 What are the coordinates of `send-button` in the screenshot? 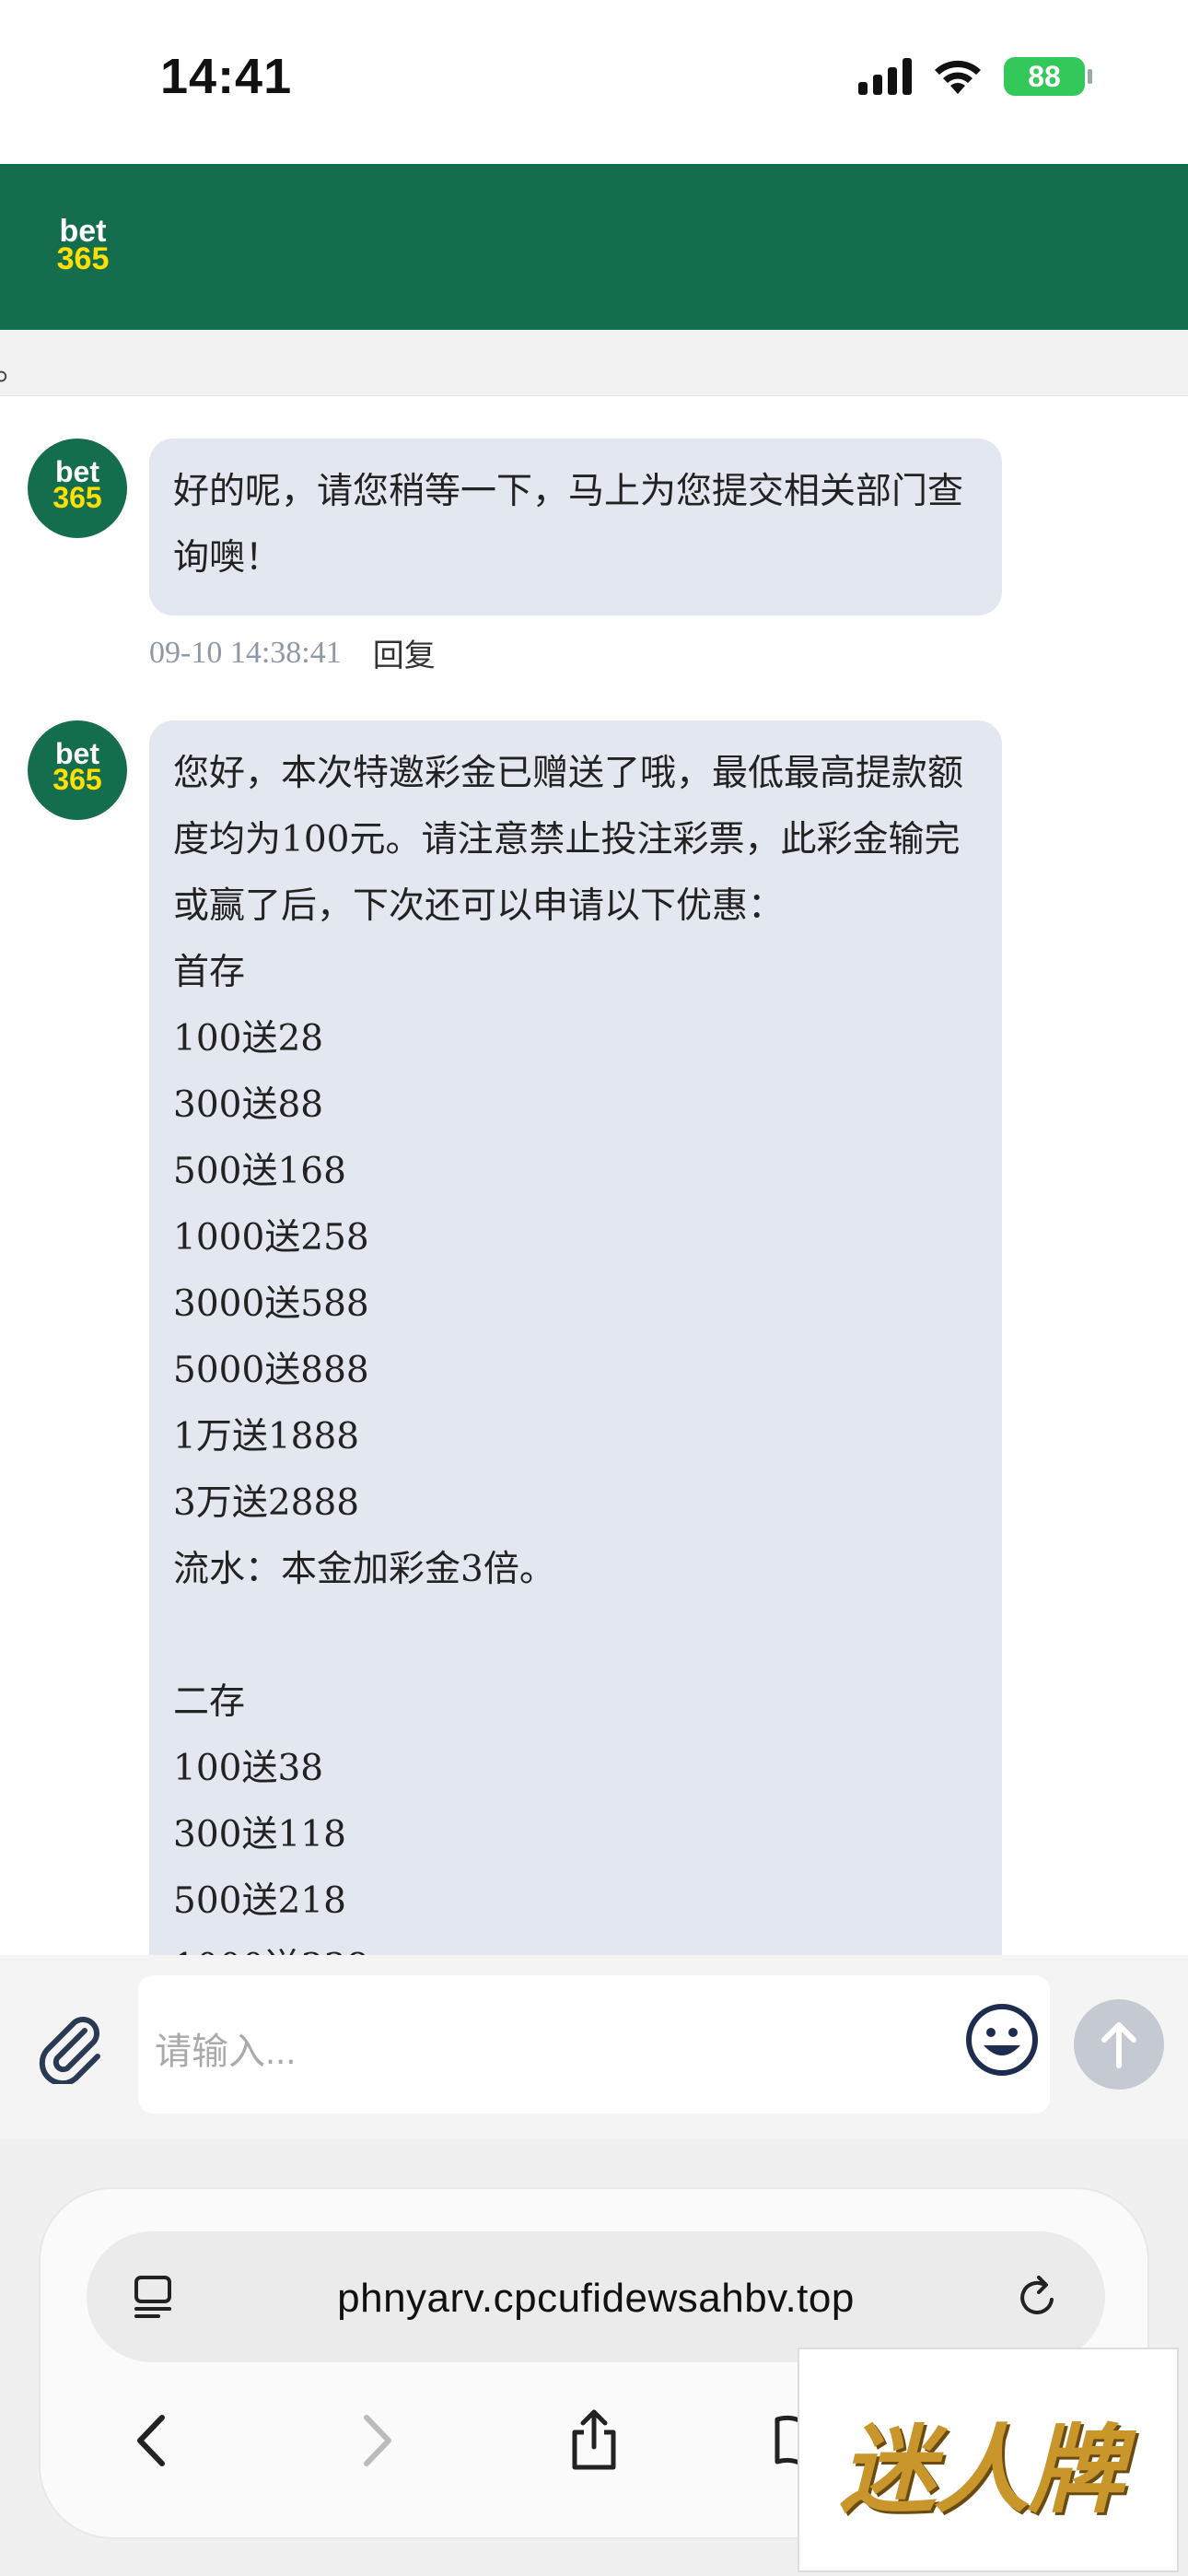 It's located at (1119, 2044).